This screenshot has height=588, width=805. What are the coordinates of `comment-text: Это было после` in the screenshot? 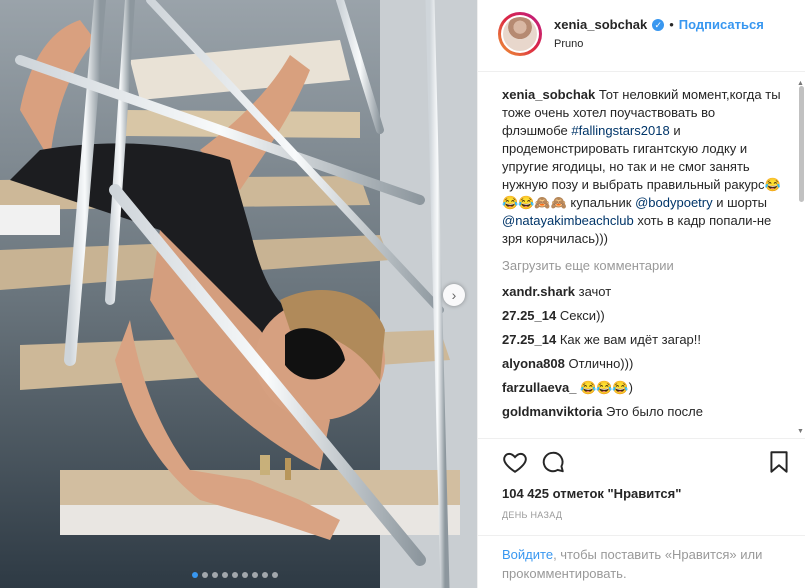 It's located at (654, 411).